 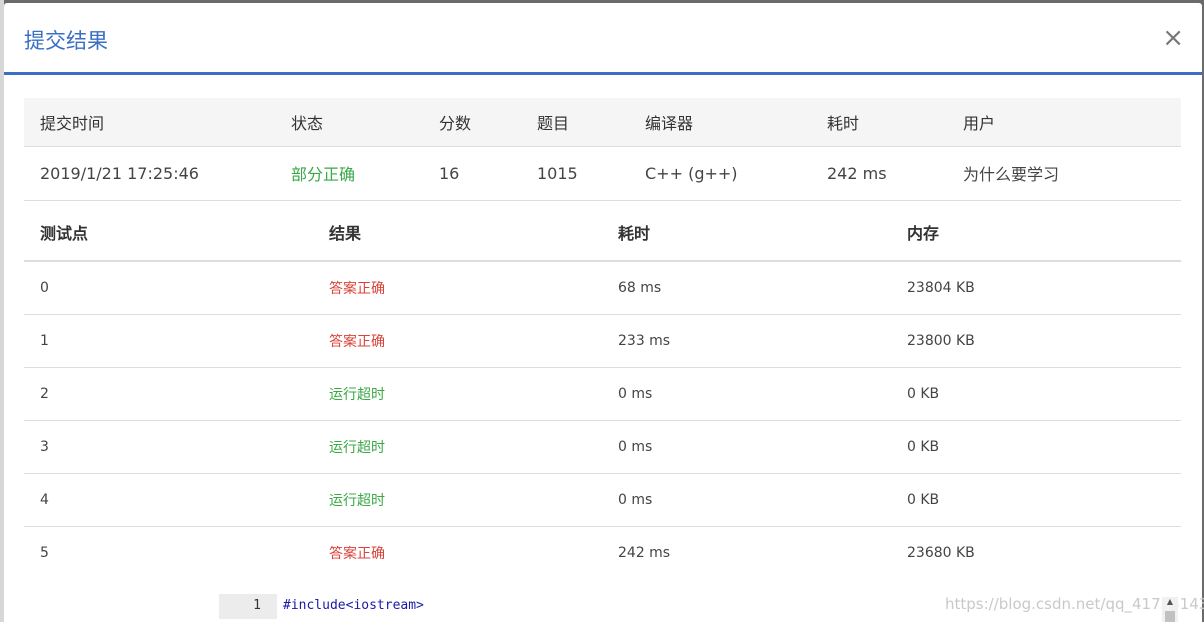 I want to click on header-status: 状态, so click(x=365, y=122).